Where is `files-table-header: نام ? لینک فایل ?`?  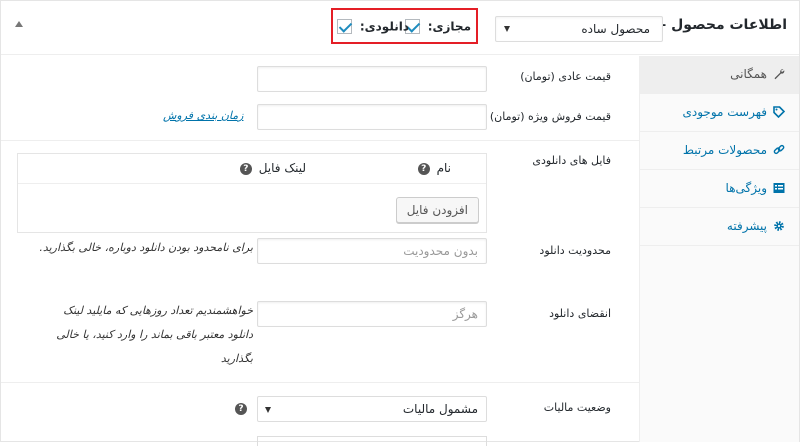
files-table-header: نام ? لینک فایل ? is located at coordinates (252, 169).